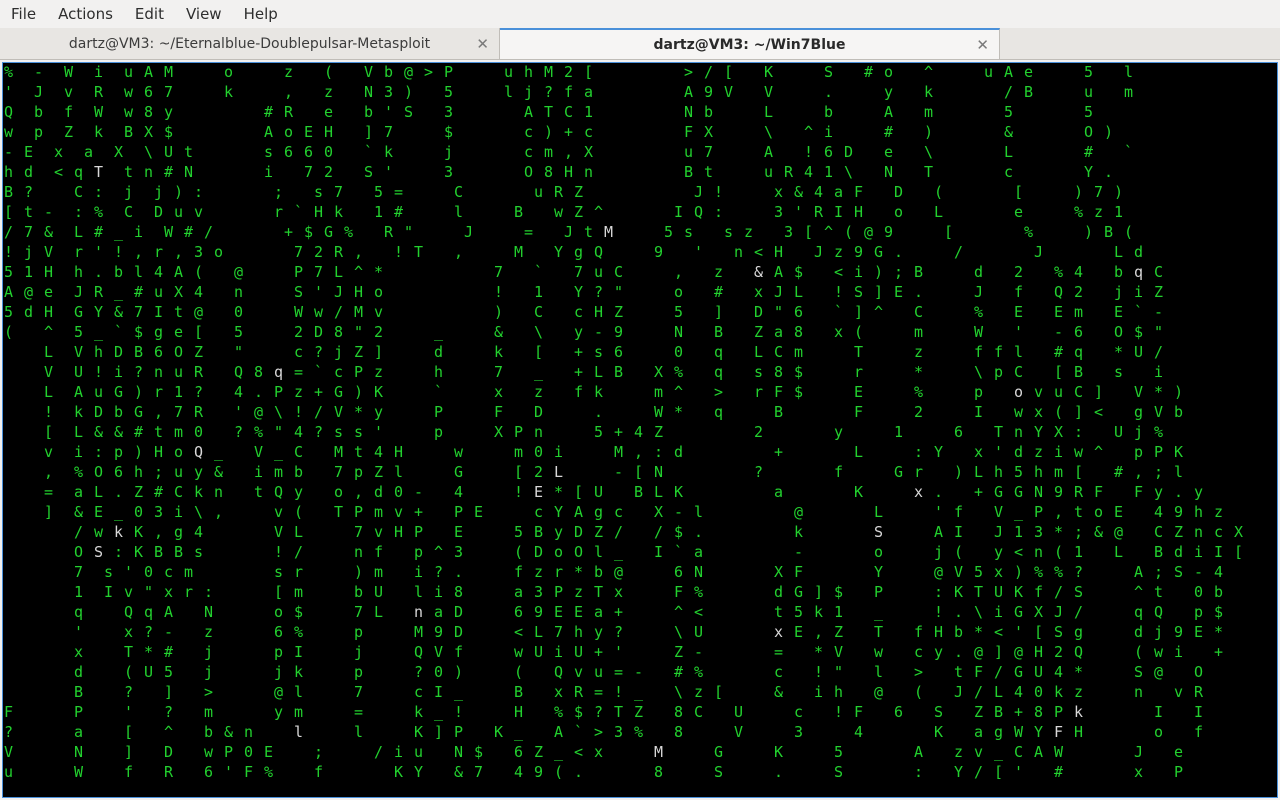 The image size is (1280, 800). Describe the element at coordinates (568, 132) in the screenshot. I see `matrix-glyph: +` at that location.